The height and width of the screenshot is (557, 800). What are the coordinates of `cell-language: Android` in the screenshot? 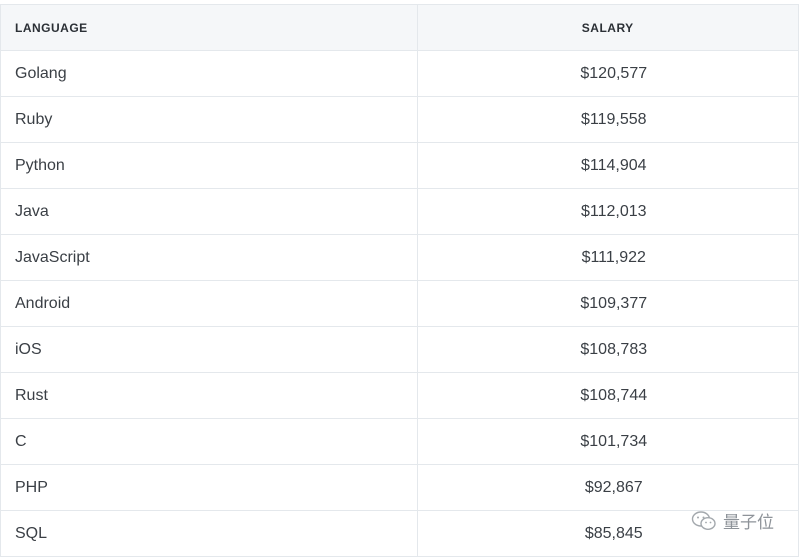 It's located at (209, 303).